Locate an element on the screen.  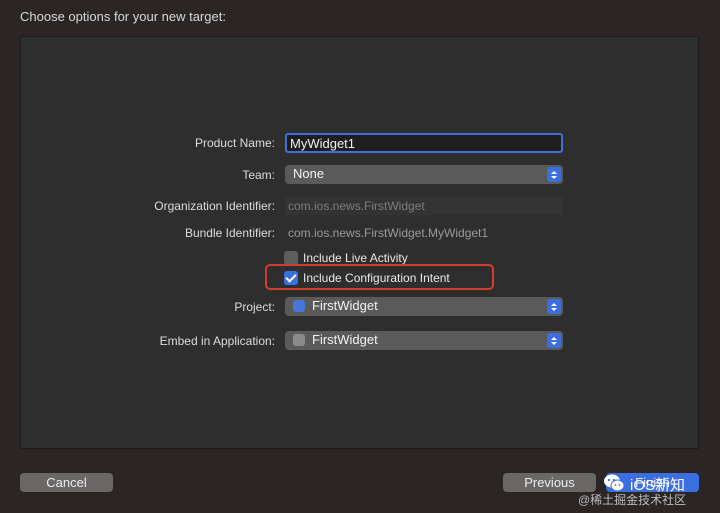
team-popup: None is located at coordinates (424, 174).